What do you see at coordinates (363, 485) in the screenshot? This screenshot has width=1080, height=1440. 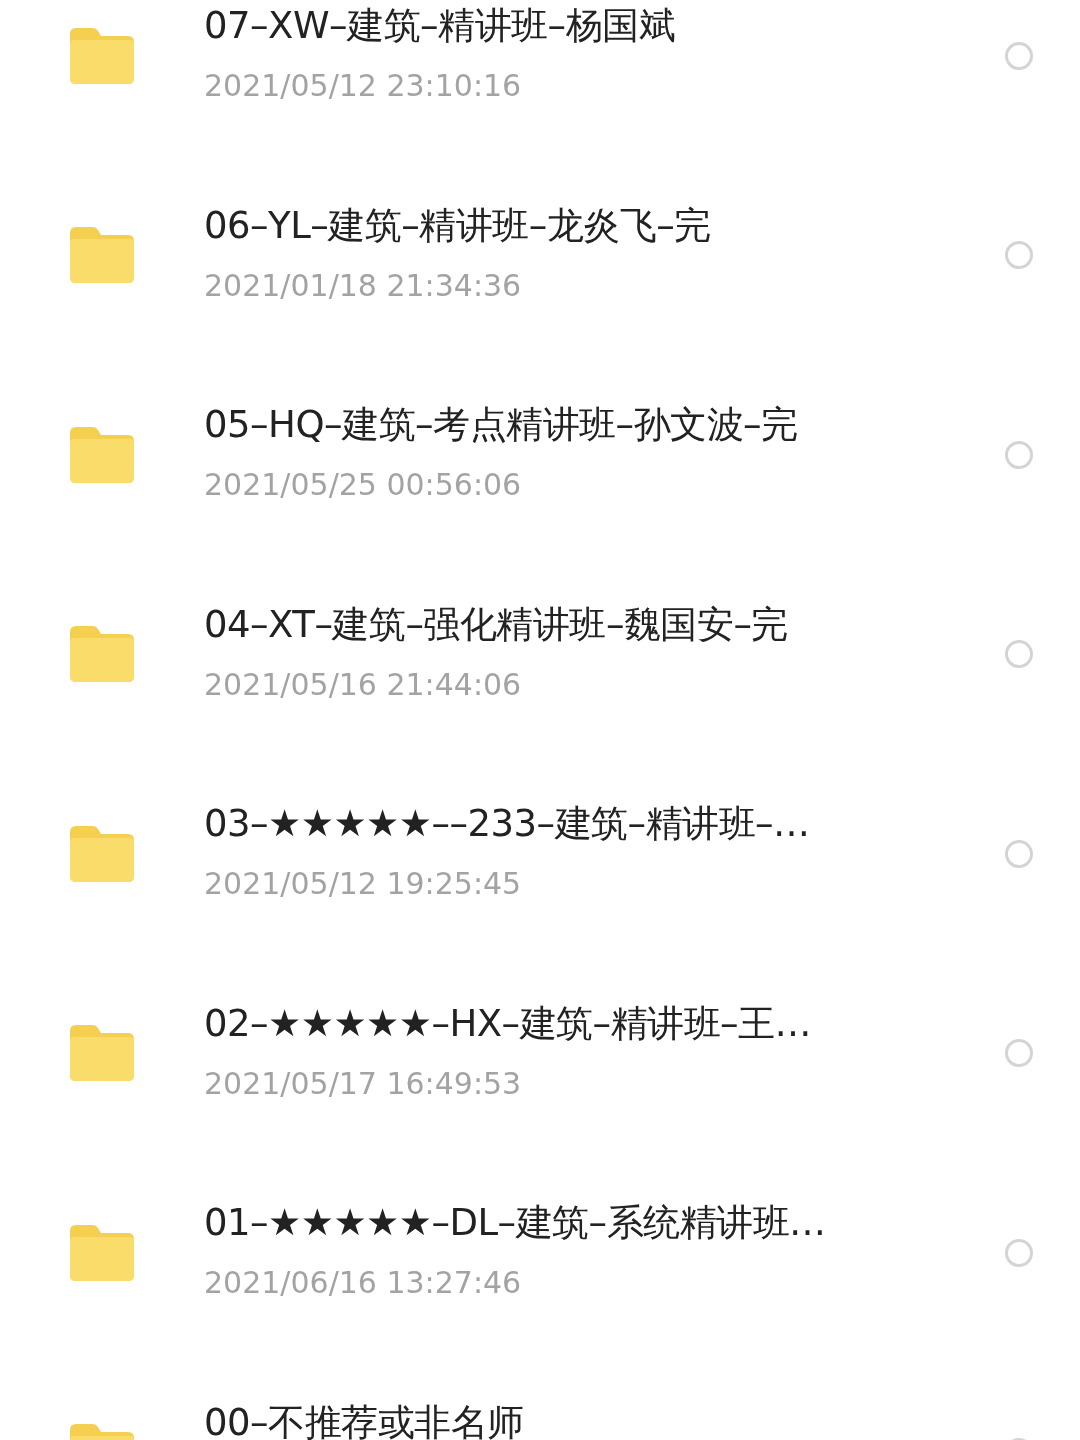 I see `modified-date: 2021/05/25 00:56:06` at bounding box center [363, 485].